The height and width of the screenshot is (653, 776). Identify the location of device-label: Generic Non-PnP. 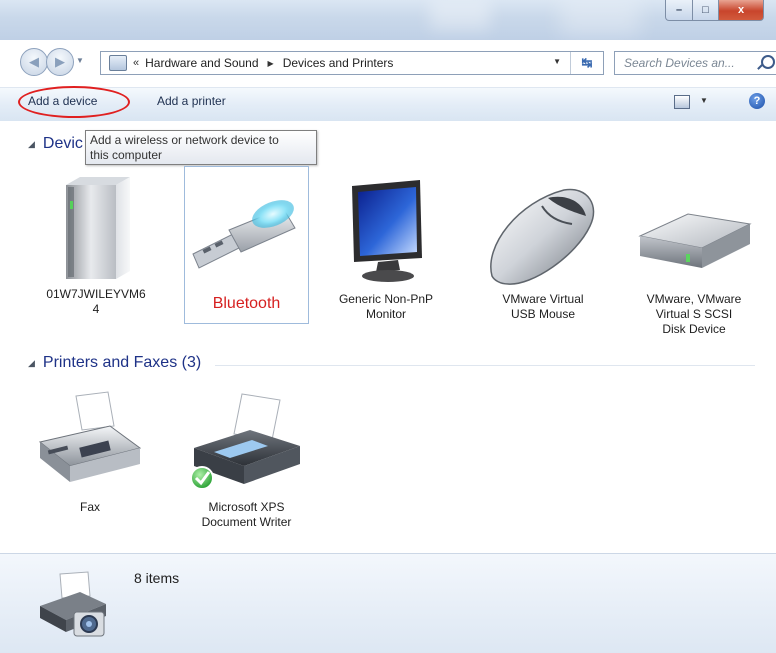
(386, 299).